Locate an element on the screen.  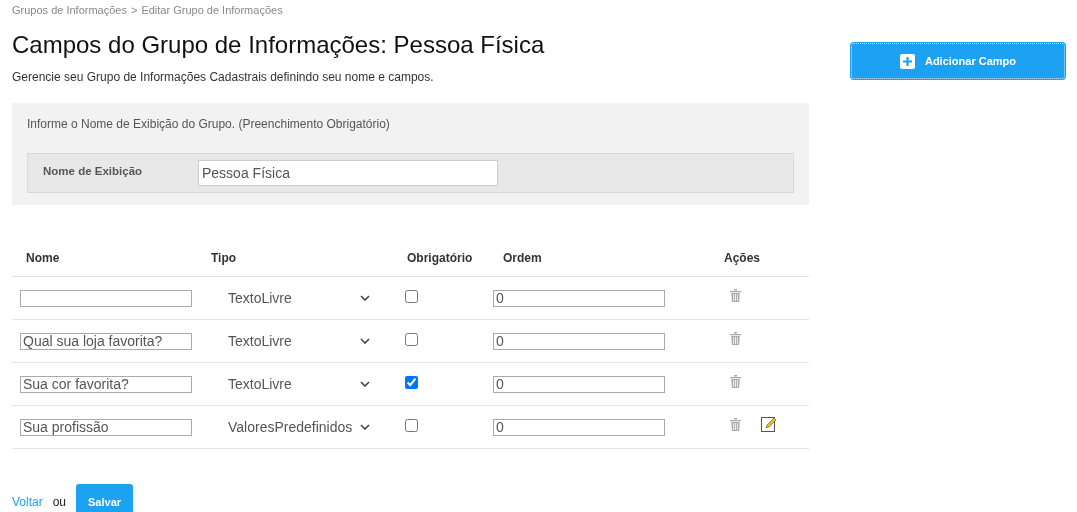
plus-icon is located at coordinates (907, 61).